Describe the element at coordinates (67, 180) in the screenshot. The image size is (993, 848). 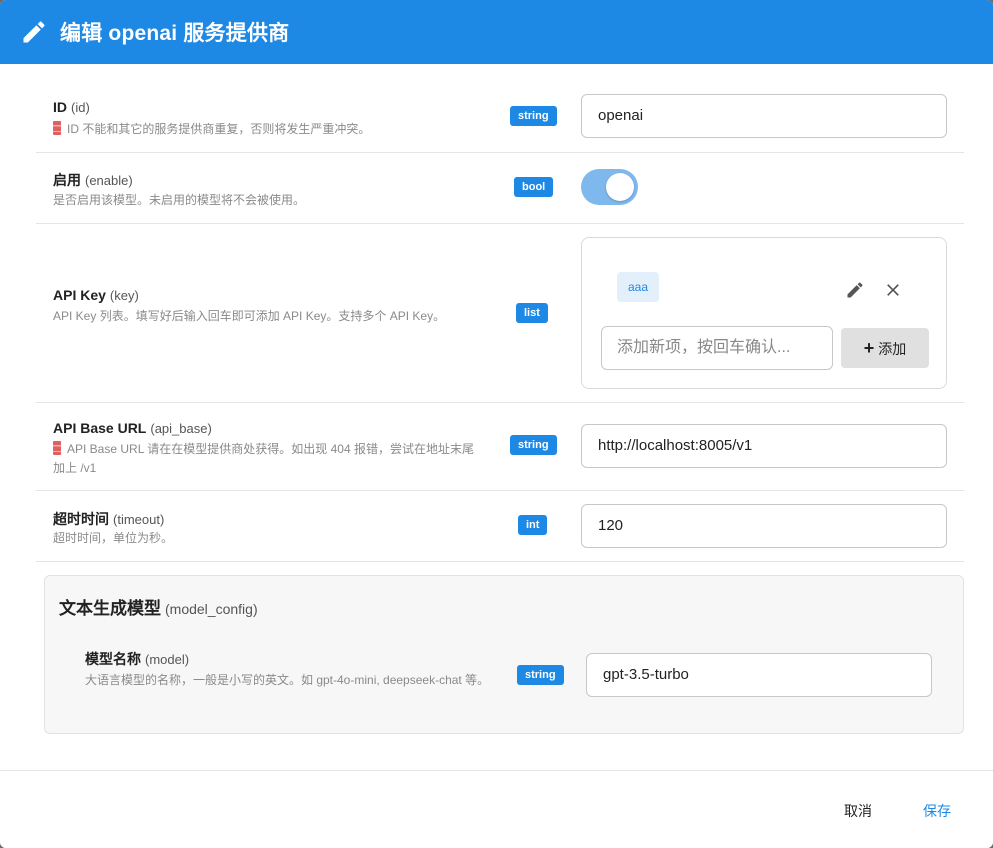
I see `field-label-text: 启用` at that location.